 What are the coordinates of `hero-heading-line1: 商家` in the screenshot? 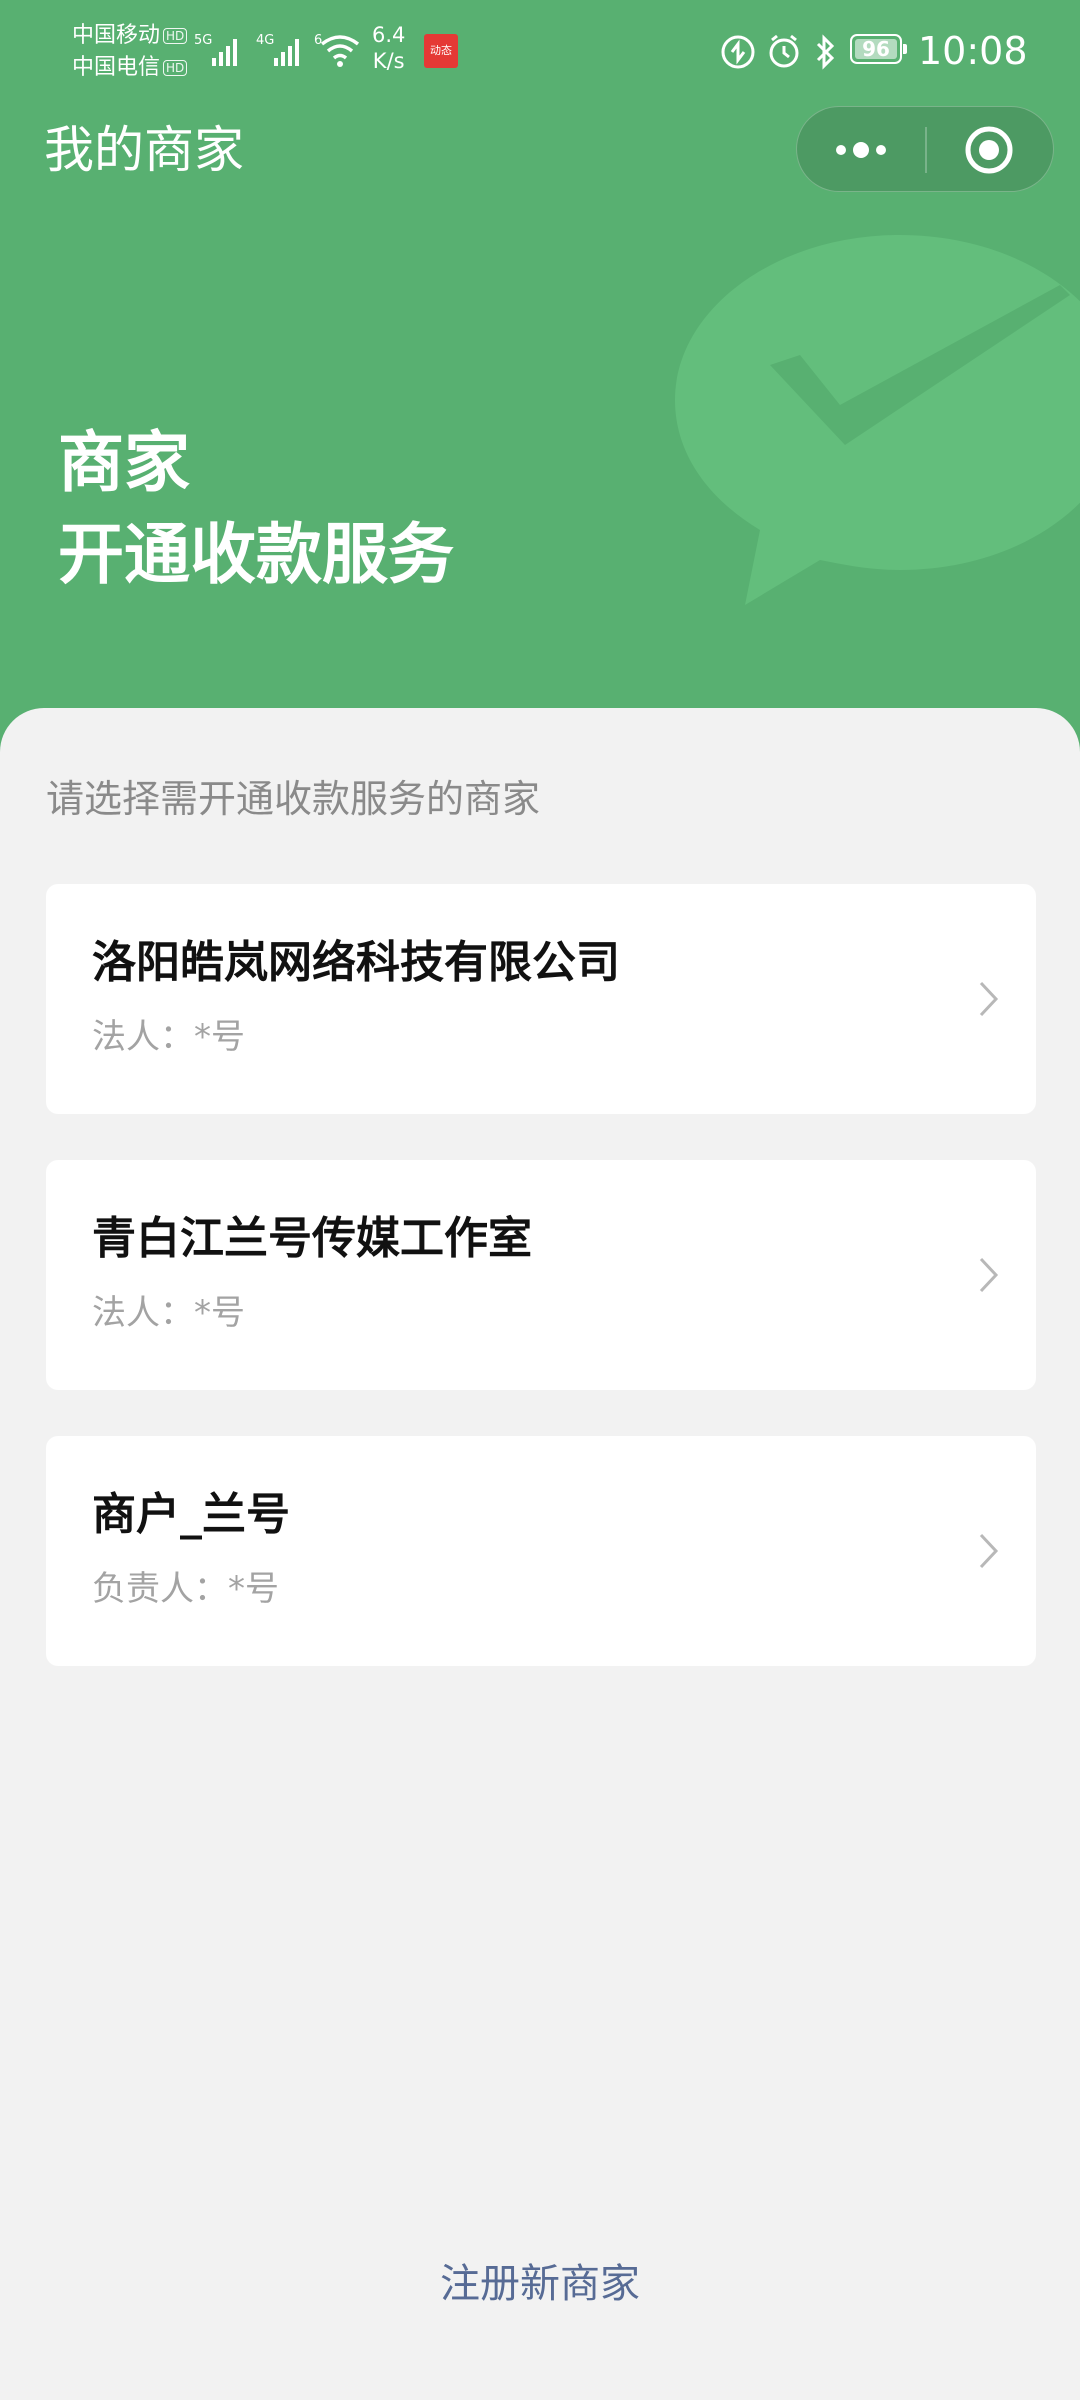 It's located at (124, 462).